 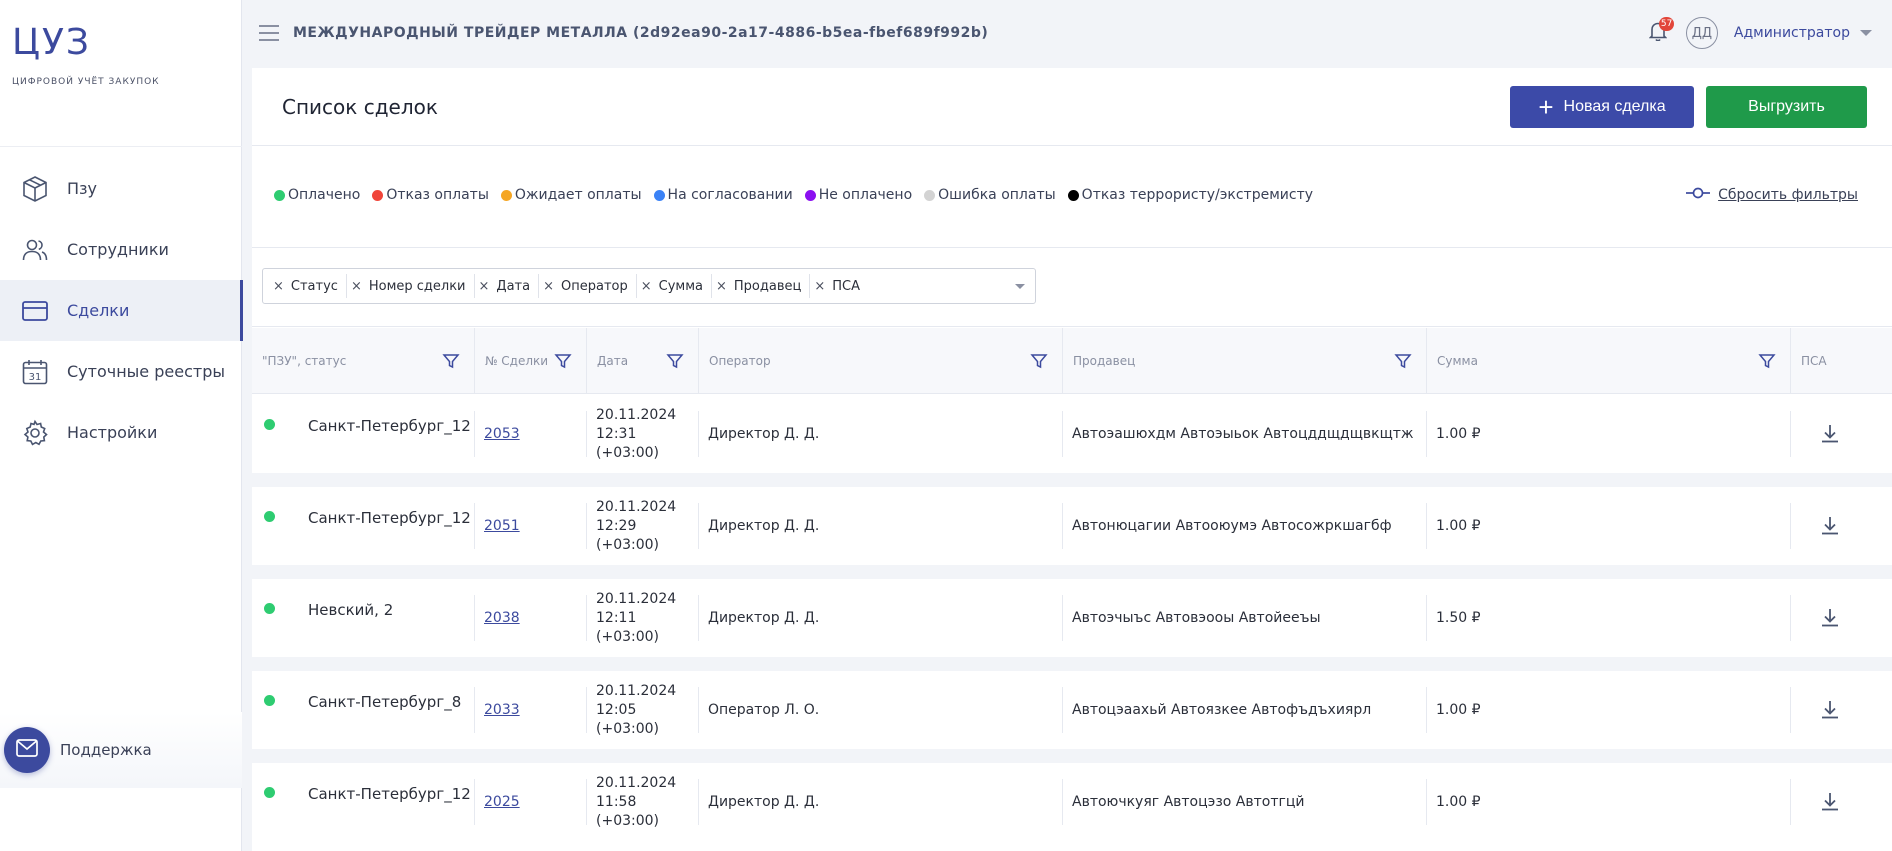 I want to click on chip-seller: × Продавец, so click(x=759, y=286).